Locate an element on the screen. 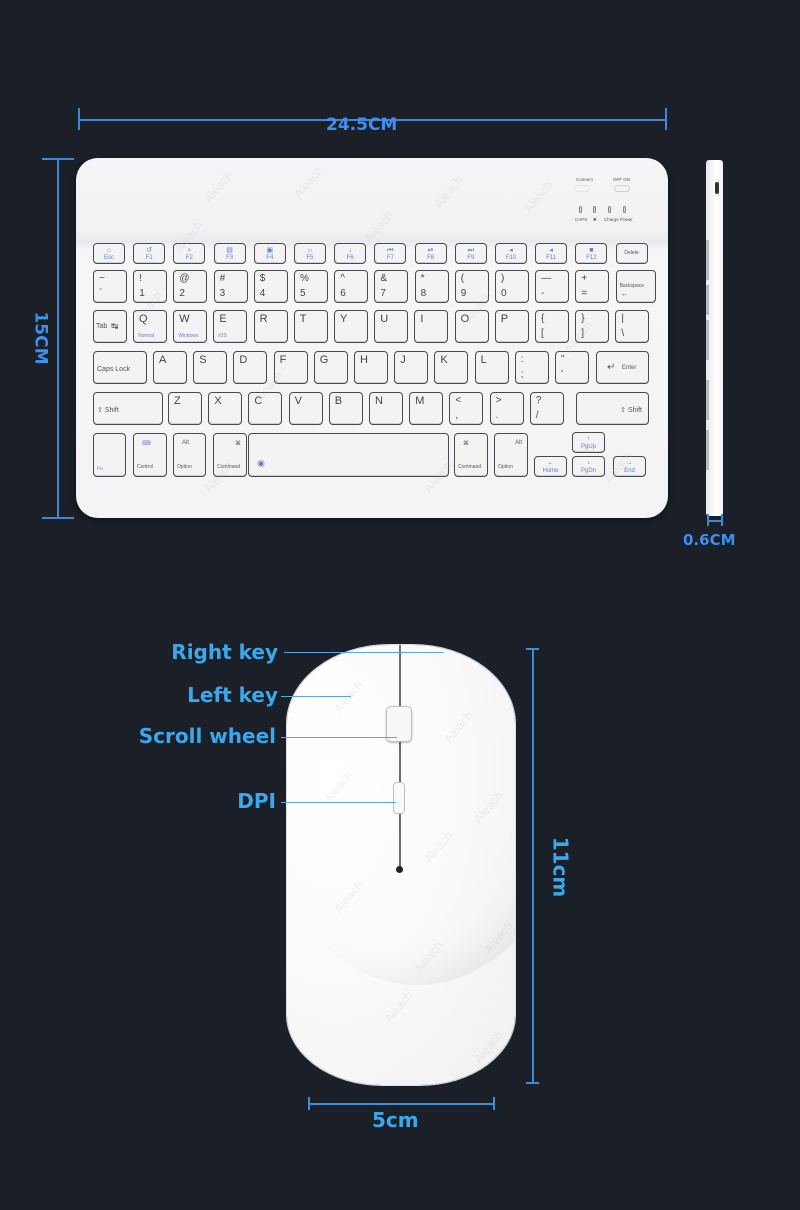  key-r: R is located at coordinates (270, 326).